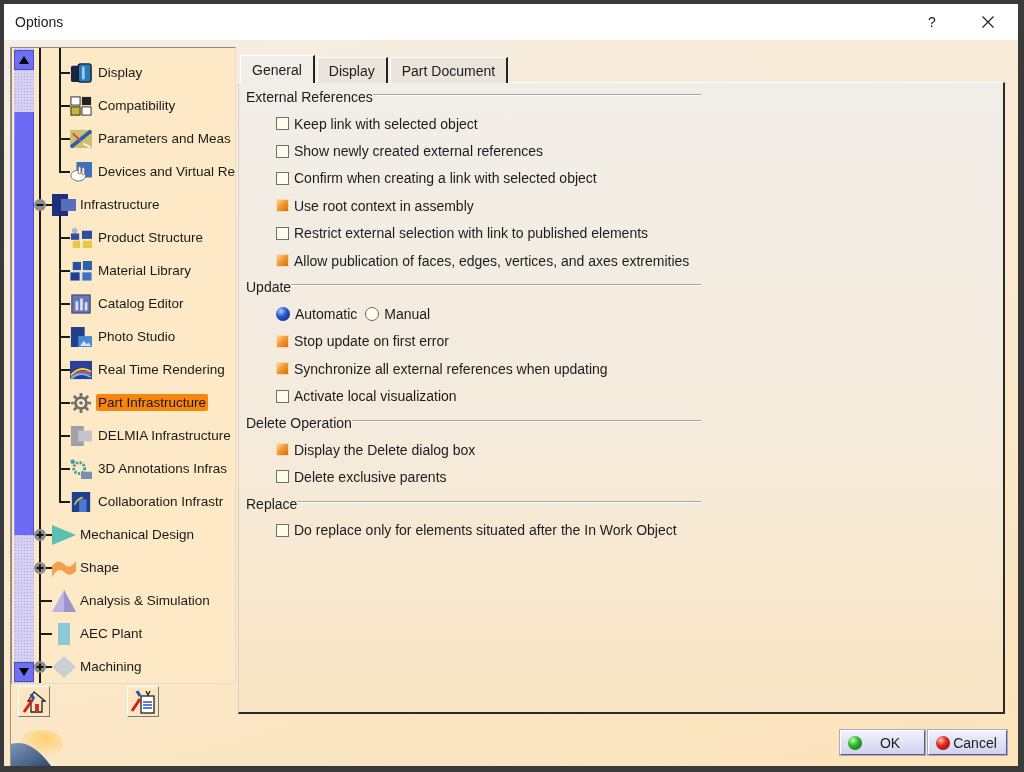  Describe the element at coordinates (451, 368) in the screenshot. I see `option-label: Synchronize all external references when updating` at that location.